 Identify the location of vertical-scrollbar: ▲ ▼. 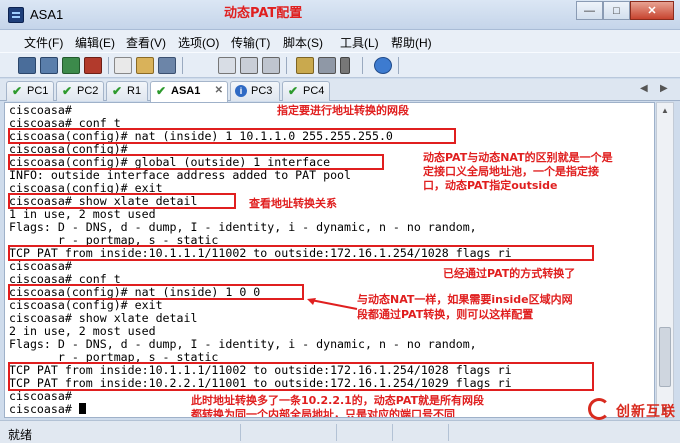
(665, 260).